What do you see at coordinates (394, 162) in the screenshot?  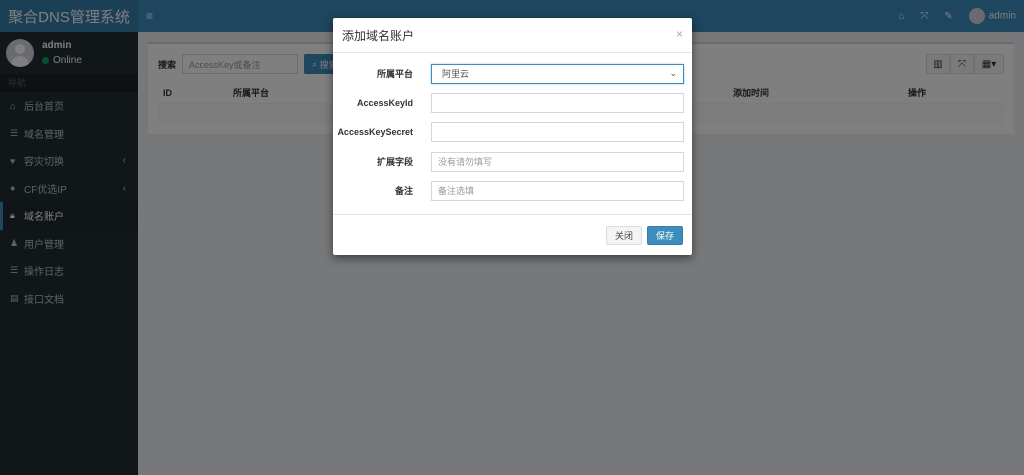 I see `extra-field-label: 扩展字段` at bounding box center [394, 162].